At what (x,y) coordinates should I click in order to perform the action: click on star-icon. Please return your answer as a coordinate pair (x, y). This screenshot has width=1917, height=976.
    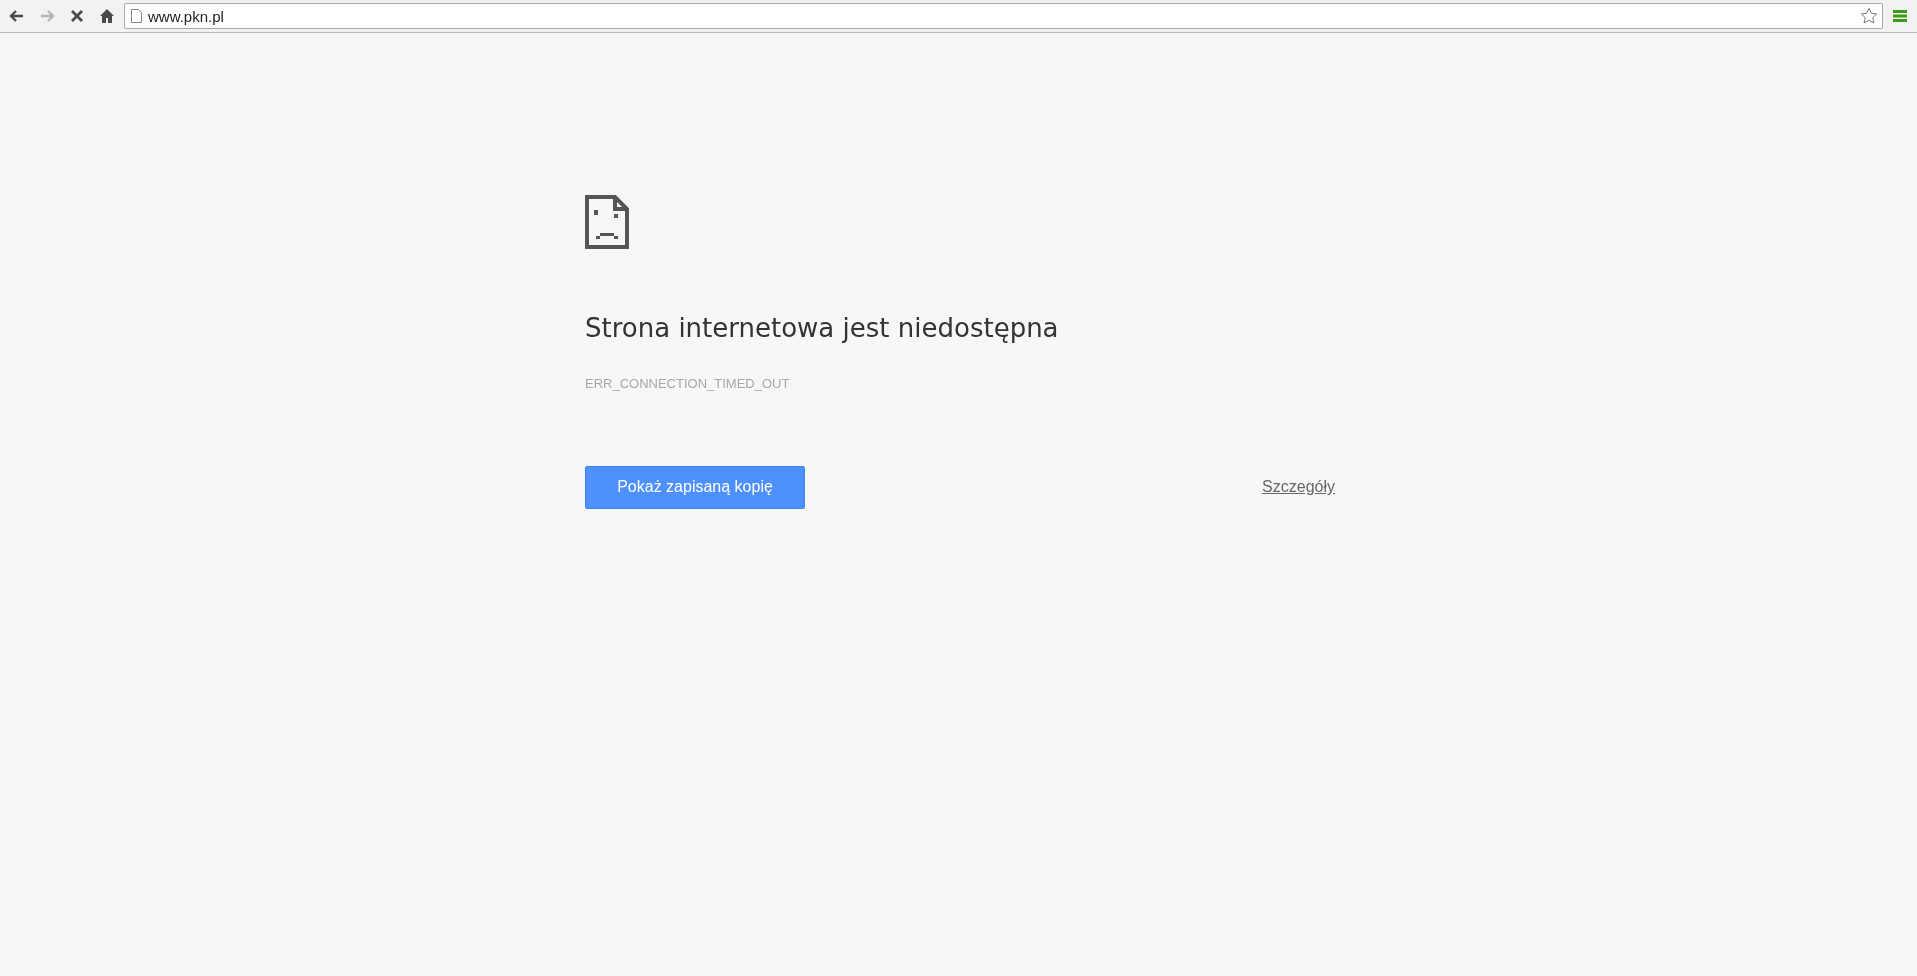
    Looking at the image, I should click on (1869, 16).